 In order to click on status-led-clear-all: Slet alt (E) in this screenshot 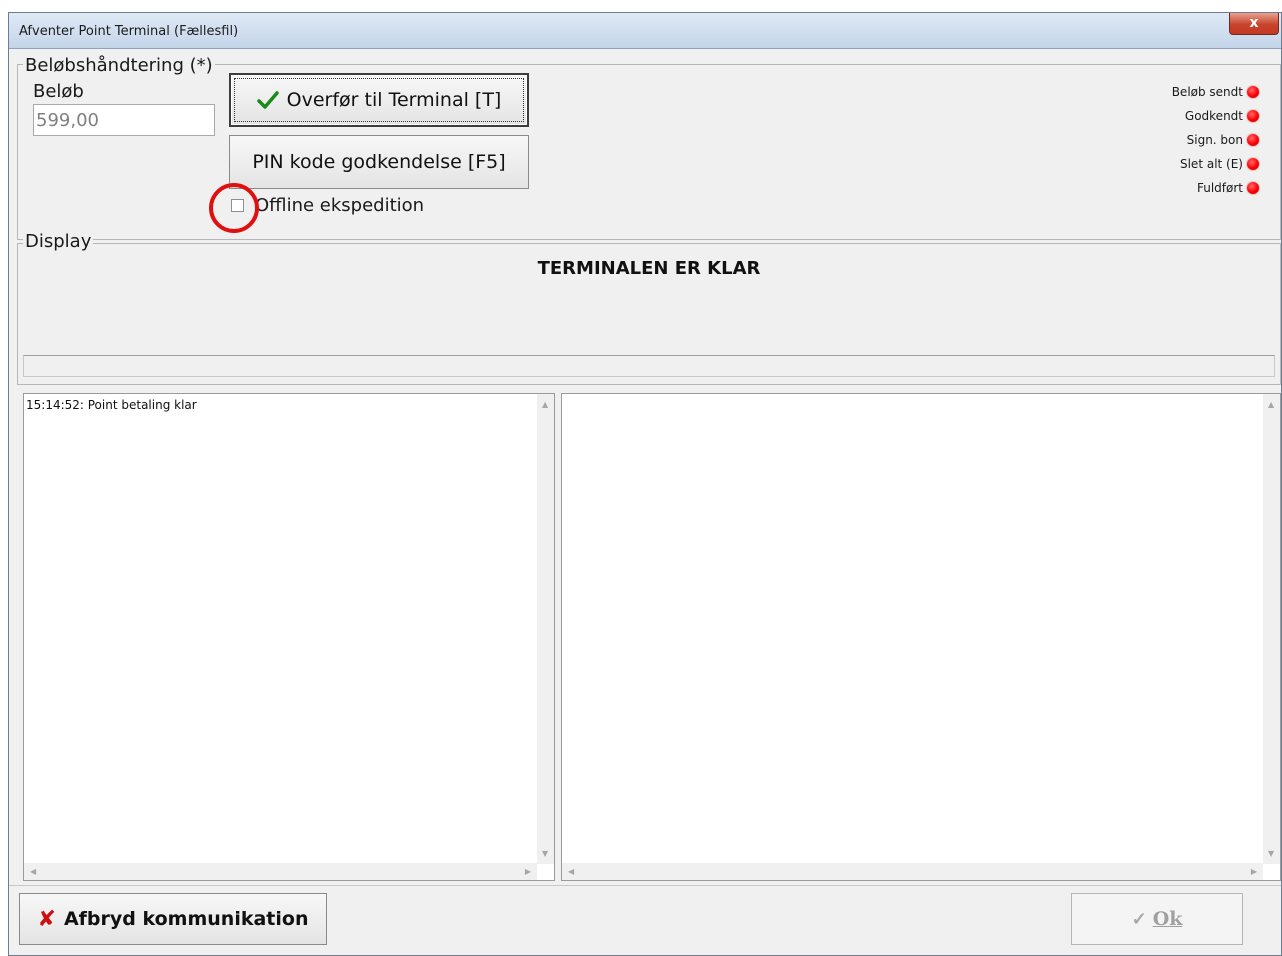, I will do `click(1219, 164)`.